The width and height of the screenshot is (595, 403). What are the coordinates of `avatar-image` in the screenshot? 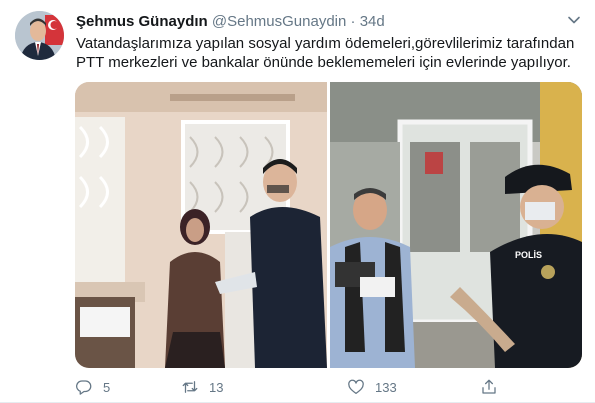 It's located at (39, 35).